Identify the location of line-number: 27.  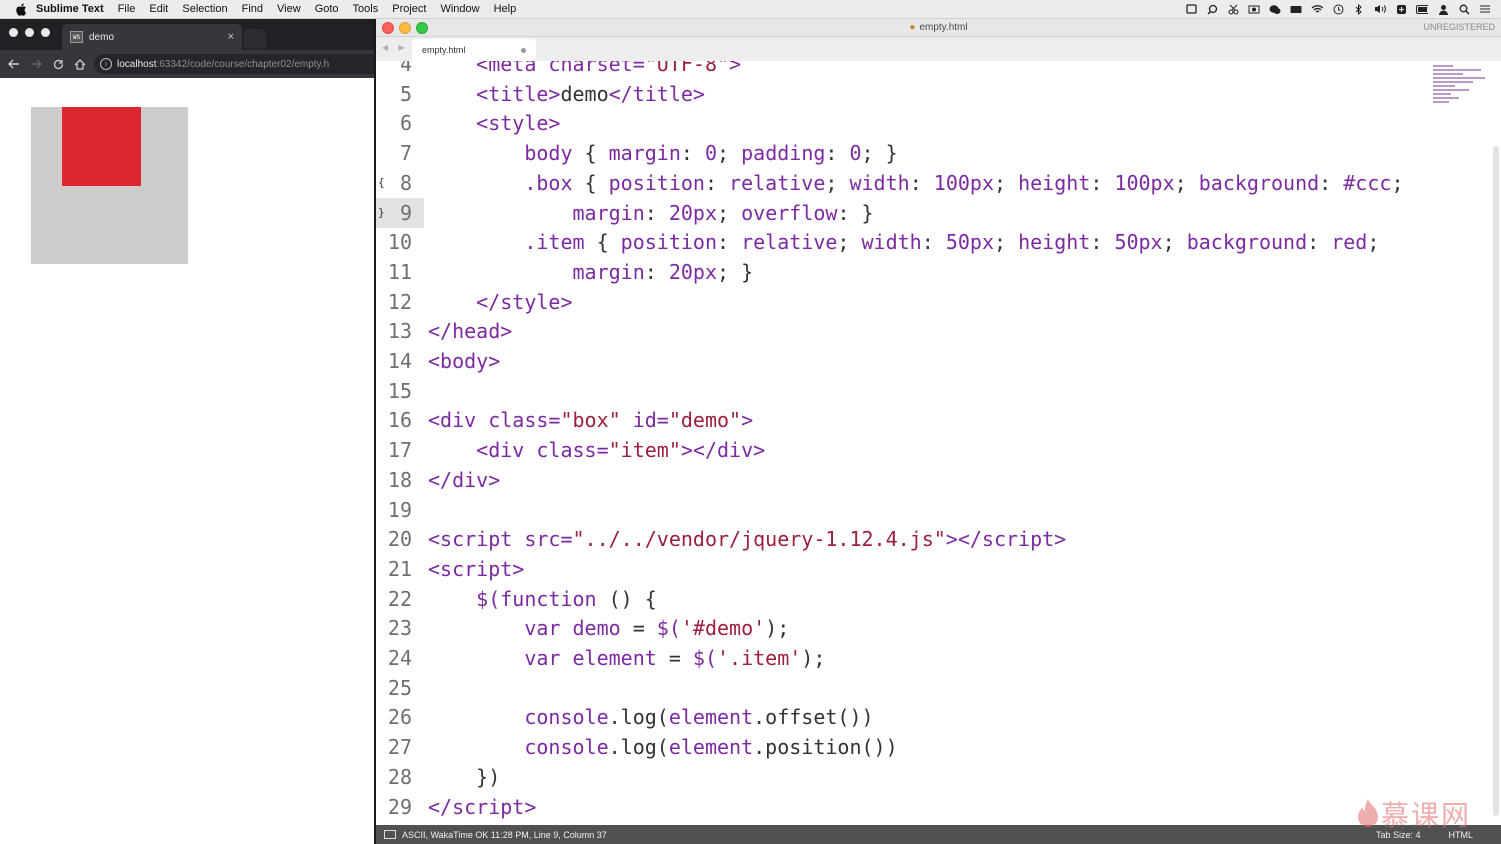
(399, 747).